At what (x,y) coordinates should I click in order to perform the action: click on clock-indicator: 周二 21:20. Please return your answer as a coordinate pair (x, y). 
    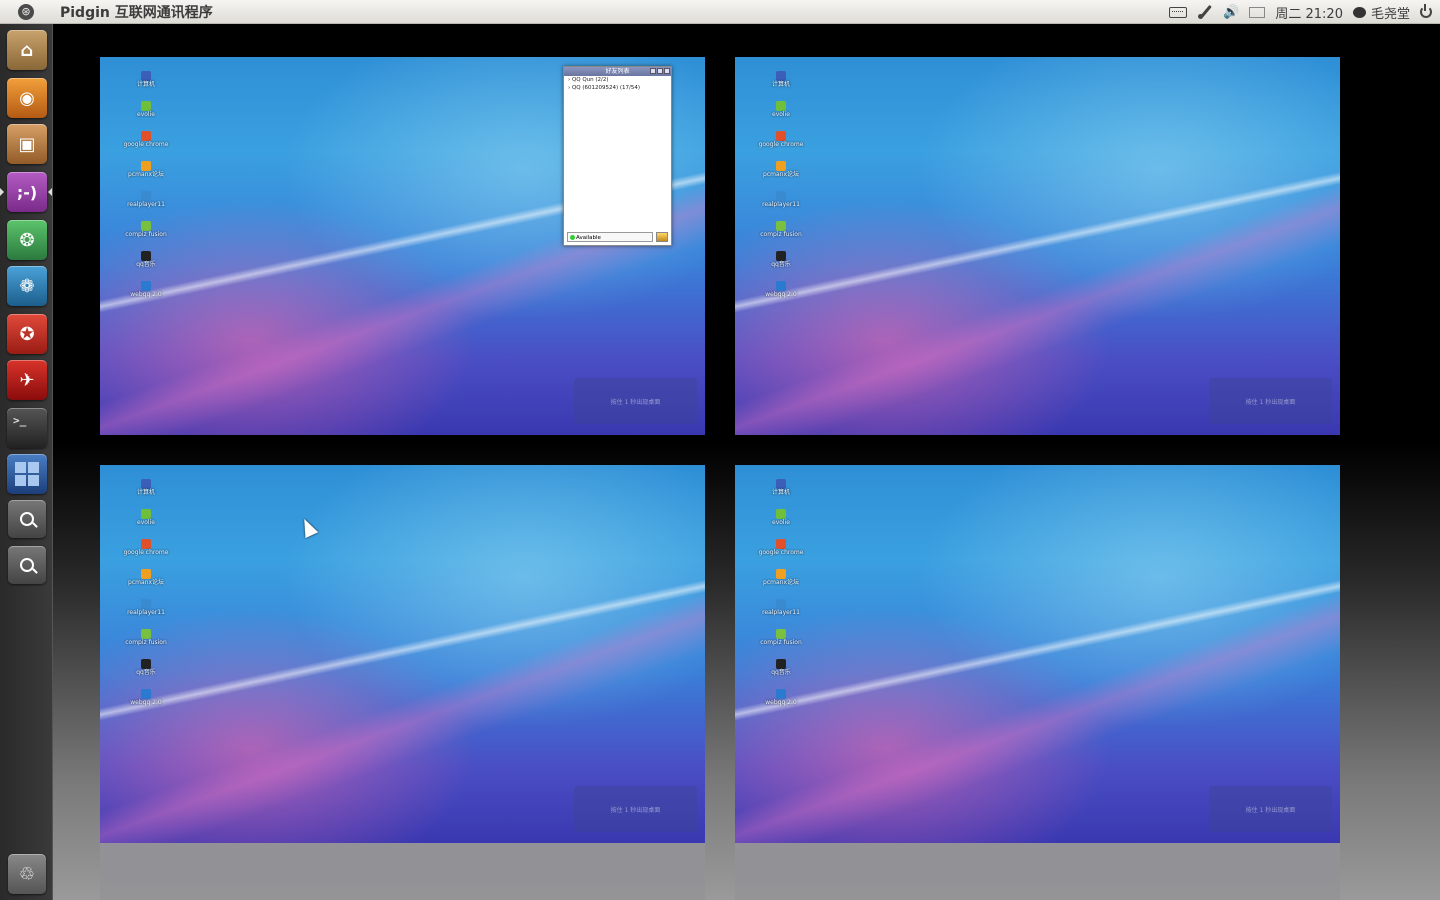
    Looking at the image, I should click on (1309, 12).